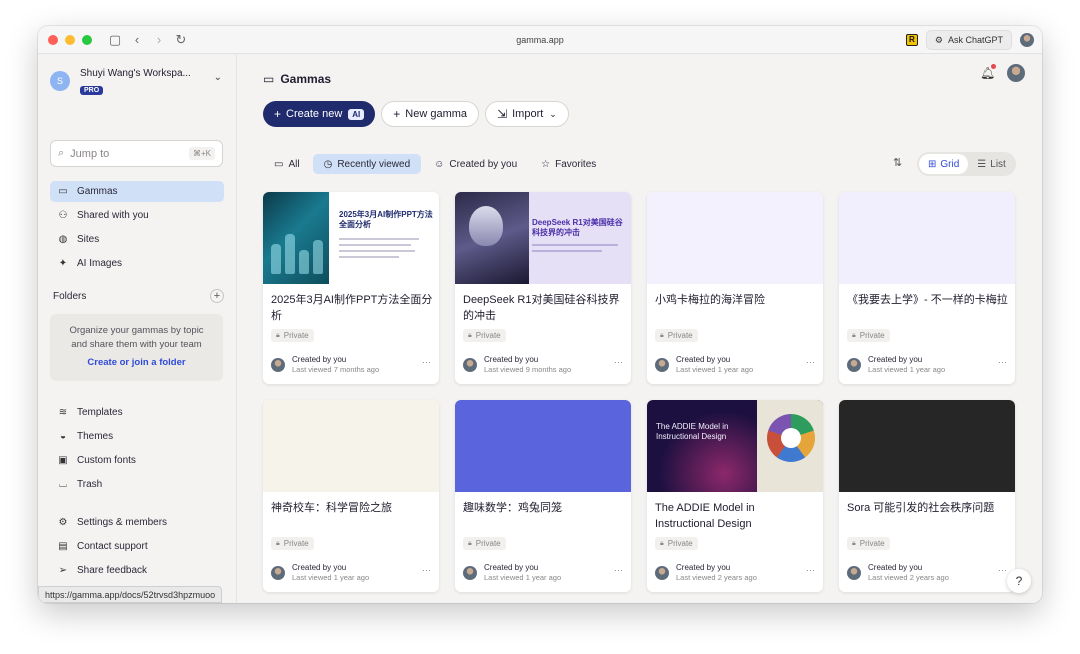 This screenshot has height=654, width=1080. Describe the element at coordinates (137, 215) in the screenshot. I see `sidebar-item-shared: ⚇ Shared with you` at that location.